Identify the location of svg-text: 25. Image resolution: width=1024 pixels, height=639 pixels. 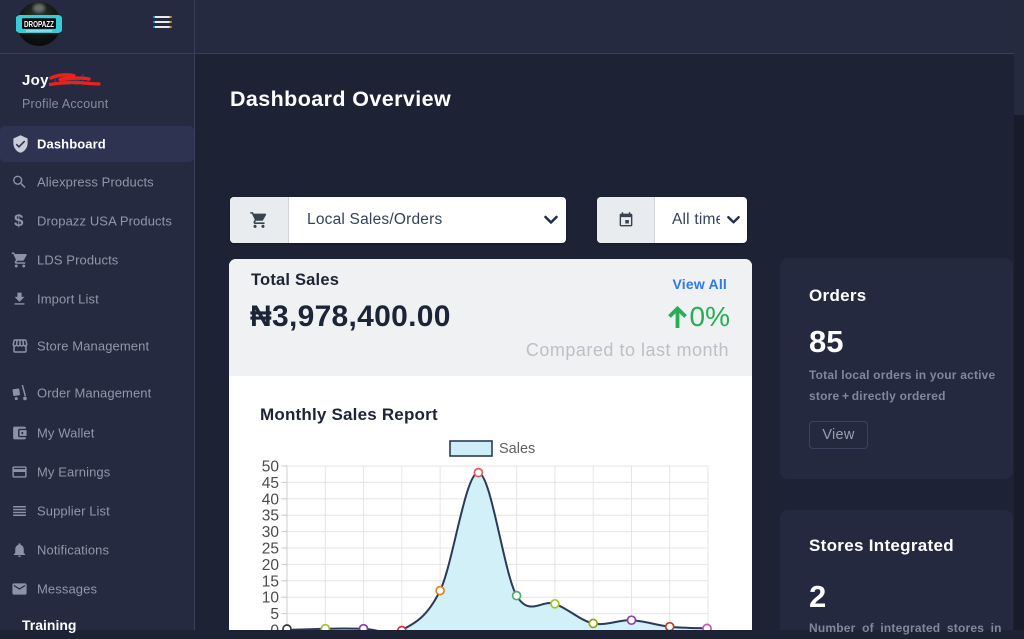
(270, 549).